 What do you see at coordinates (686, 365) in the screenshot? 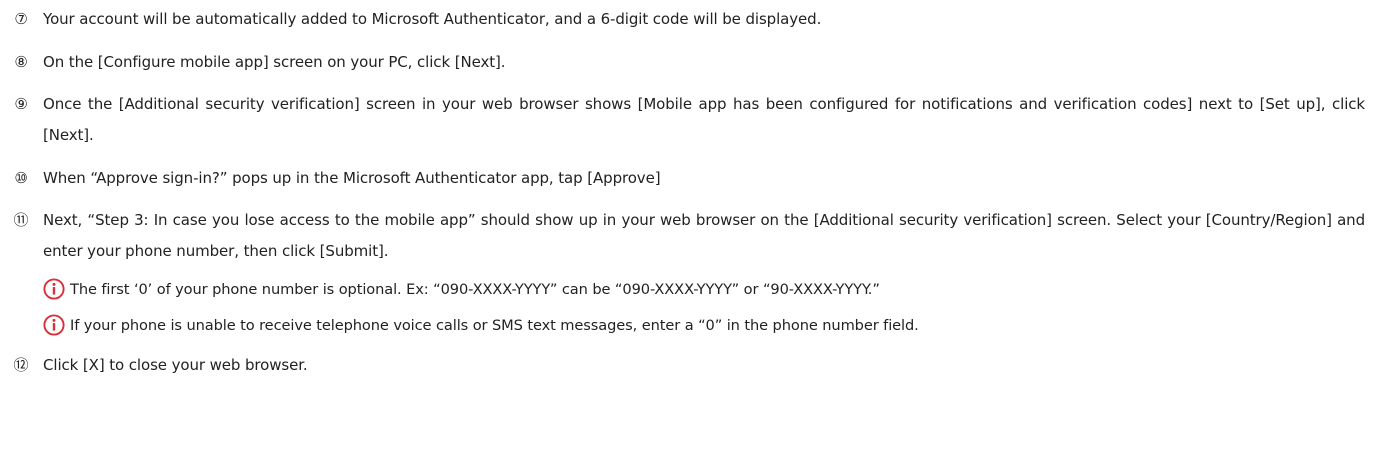
I see `step-item: ⑫ Click [X] to close your web browser.` at bounding box center [686, 365].